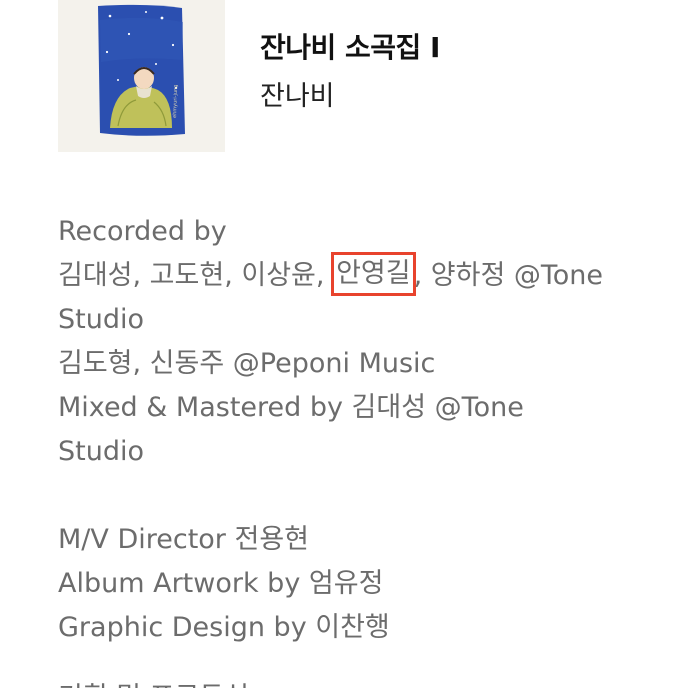  Describe the element at coordinates (291, 407) in the screenshot. I see `credit-mixed: Mixed & Mastered by 김대성 @Tone` at that location.